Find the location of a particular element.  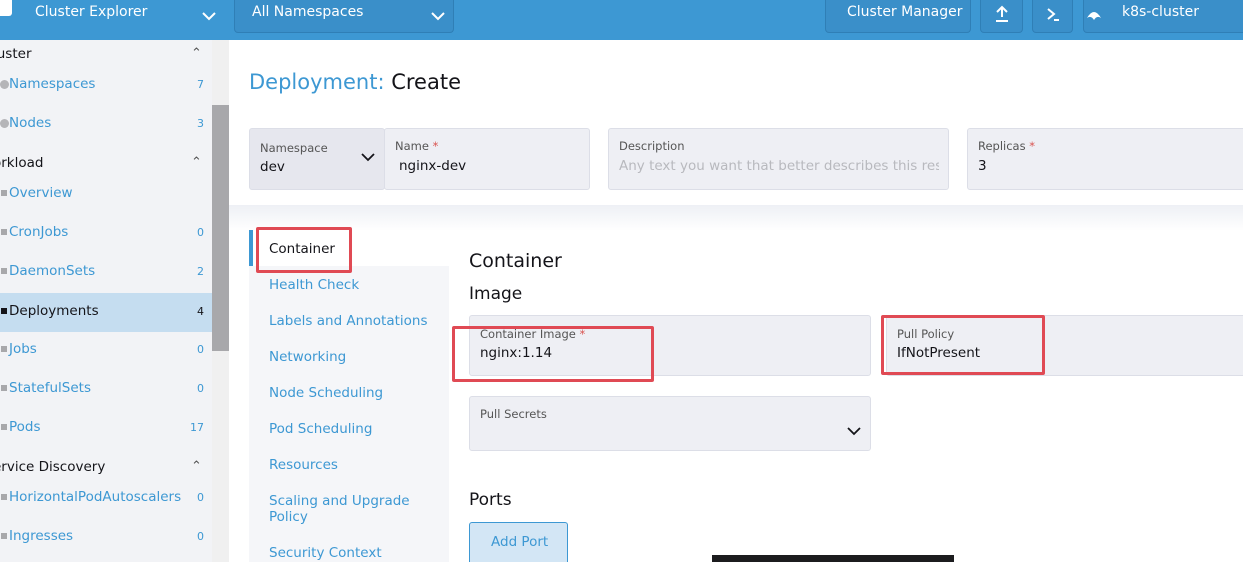

sidebar-item-statefulsets: StatefulSets 0 is located at coordinates (106, 389).